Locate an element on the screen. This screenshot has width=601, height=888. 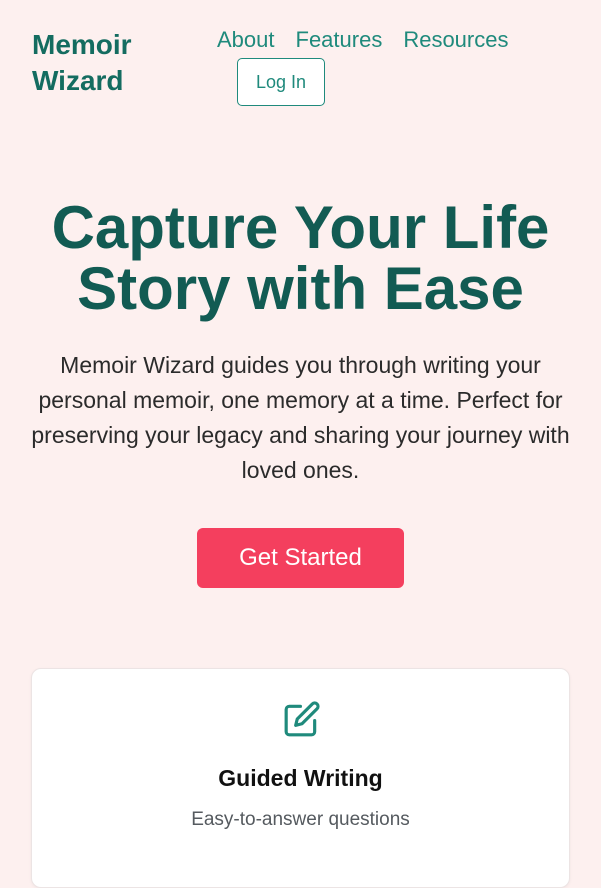
feature-title: Guided Writing is located at coordinates (300, 778).